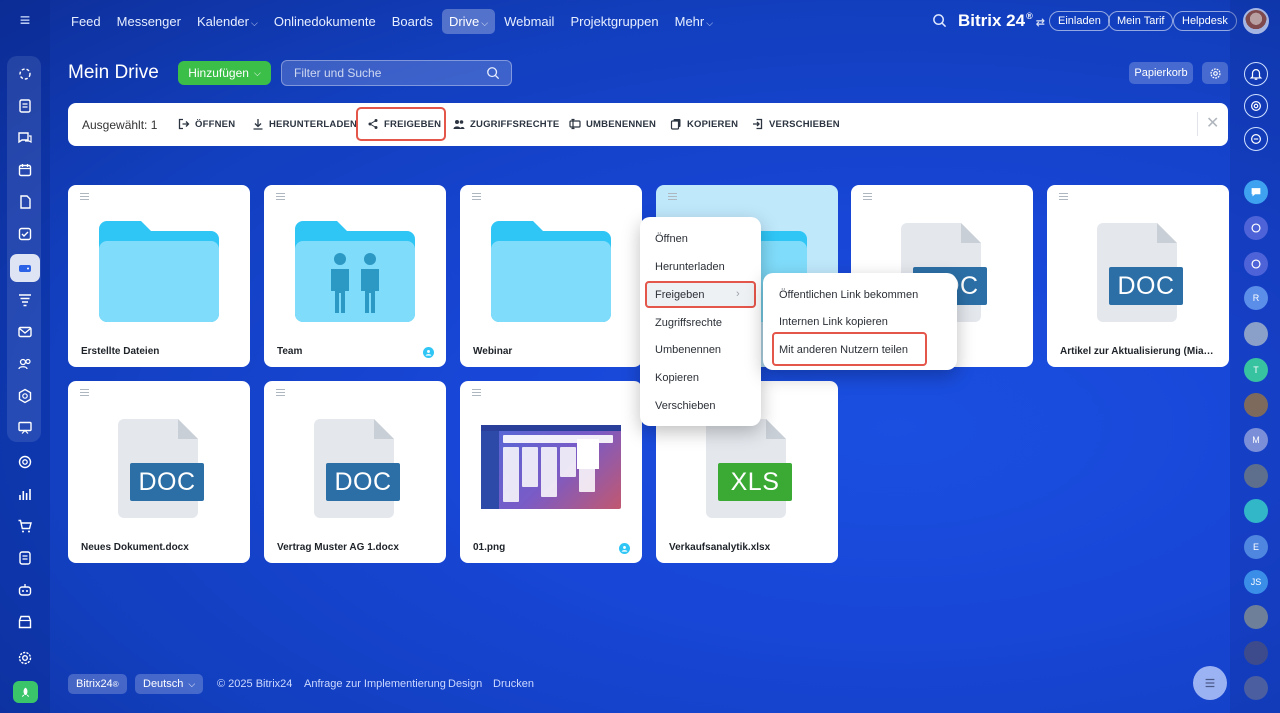  Describe the element at coordinates (796, 124) in the screenshot. I see `move-action-button: VERSCHIEBEN` at that location.